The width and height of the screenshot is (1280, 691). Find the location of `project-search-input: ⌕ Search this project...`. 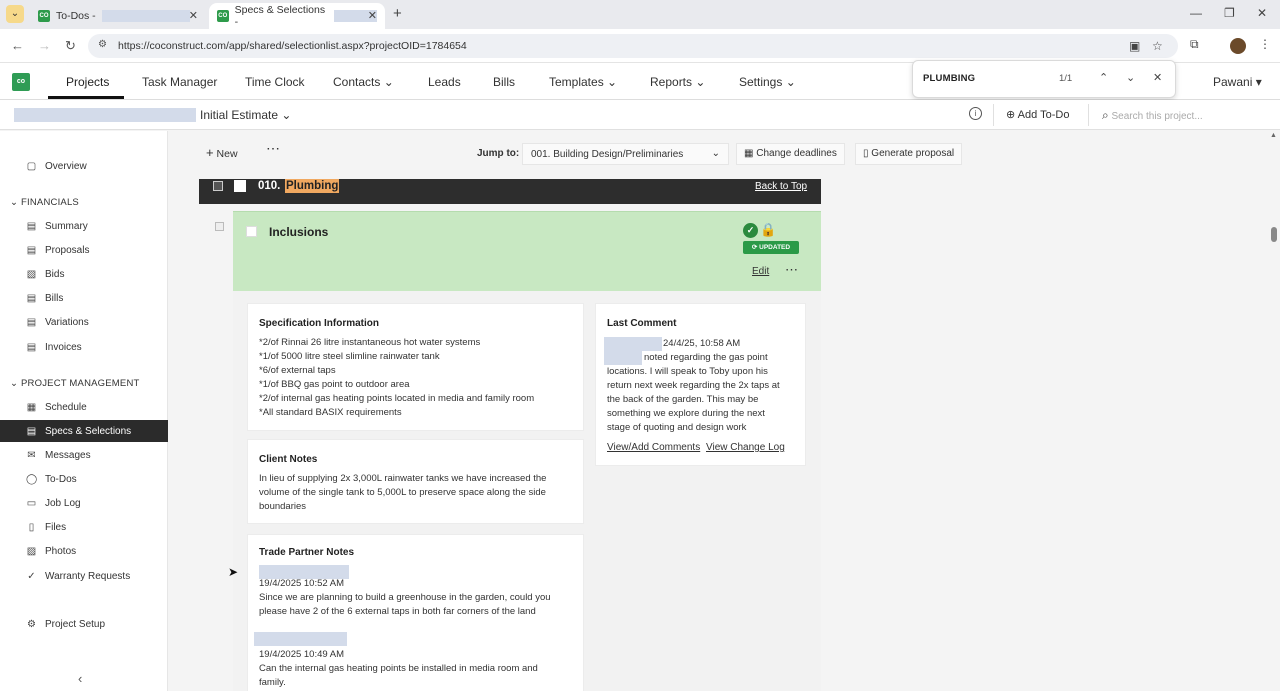

project-search-input: ⌕ Search this project... is located at coordinates (1152, 115).